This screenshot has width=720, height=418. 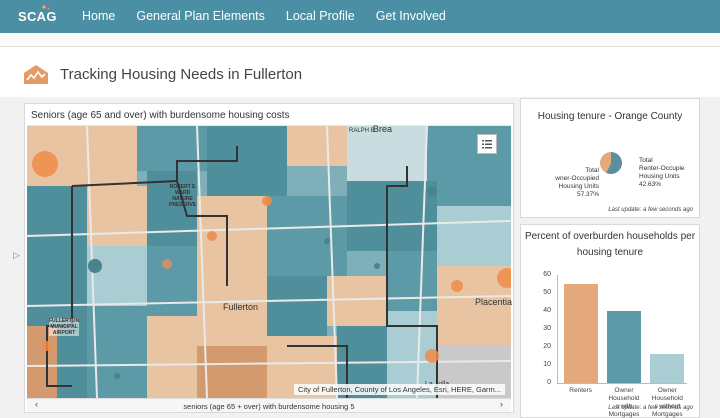 What do you see at coordinates (624, 402) in the screenshot?
I see `category-label: Owner Household s with Mortgages` at bounding box center [624, 402].